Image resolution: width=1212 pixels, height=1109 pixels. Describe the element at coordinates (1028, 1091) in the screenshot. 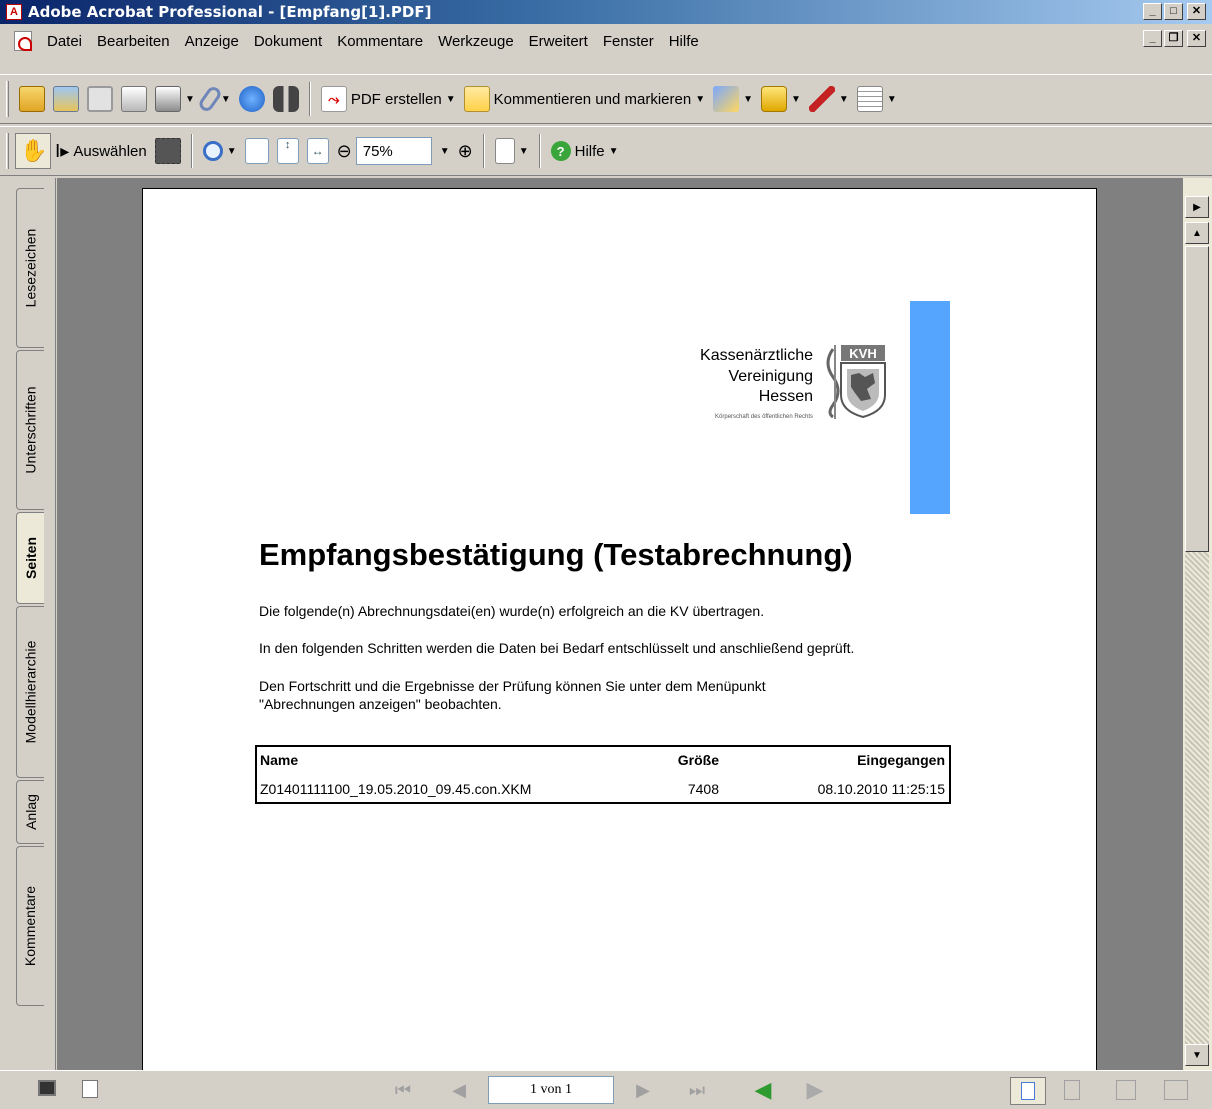

I see `single-page-icon` at that location.